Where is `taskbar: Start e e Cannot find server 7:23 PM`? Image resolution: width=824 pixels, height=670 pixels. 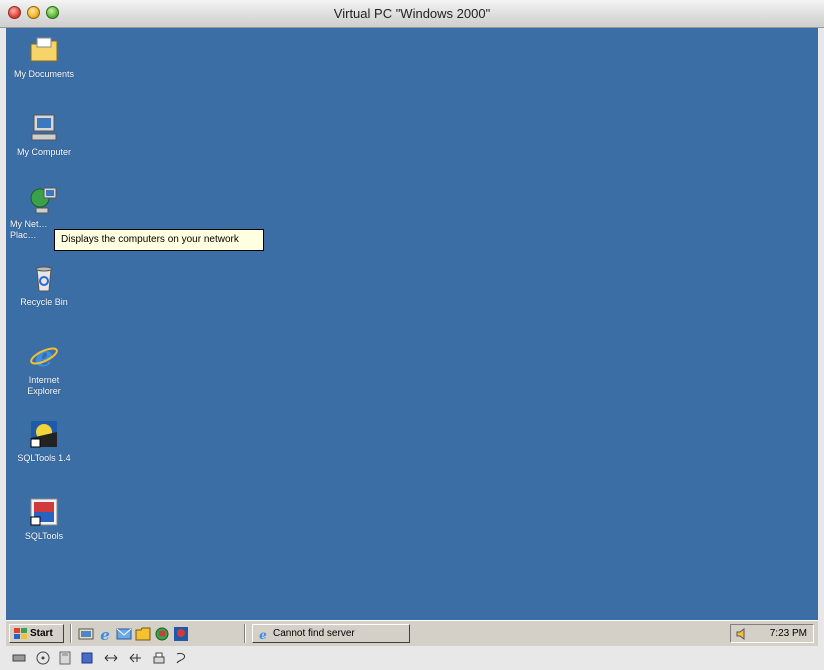 taskbar: Start e e Cannot find server 7:23 PM is located at coordinates (412, 633).